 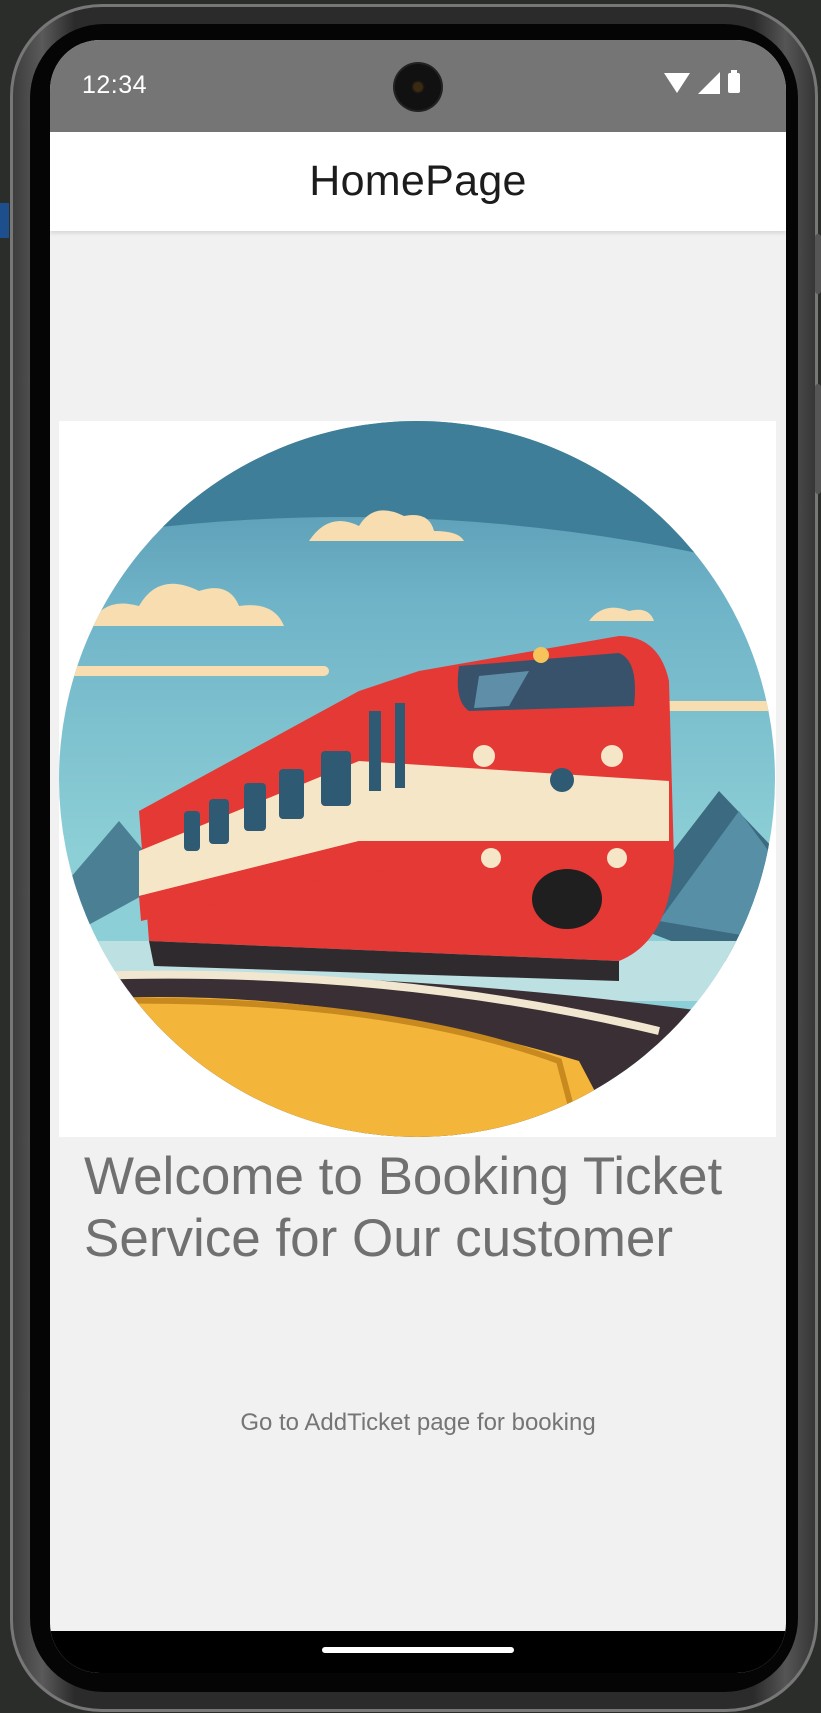 I want to click on status-time: 12:34, so click(x=115, y=85).